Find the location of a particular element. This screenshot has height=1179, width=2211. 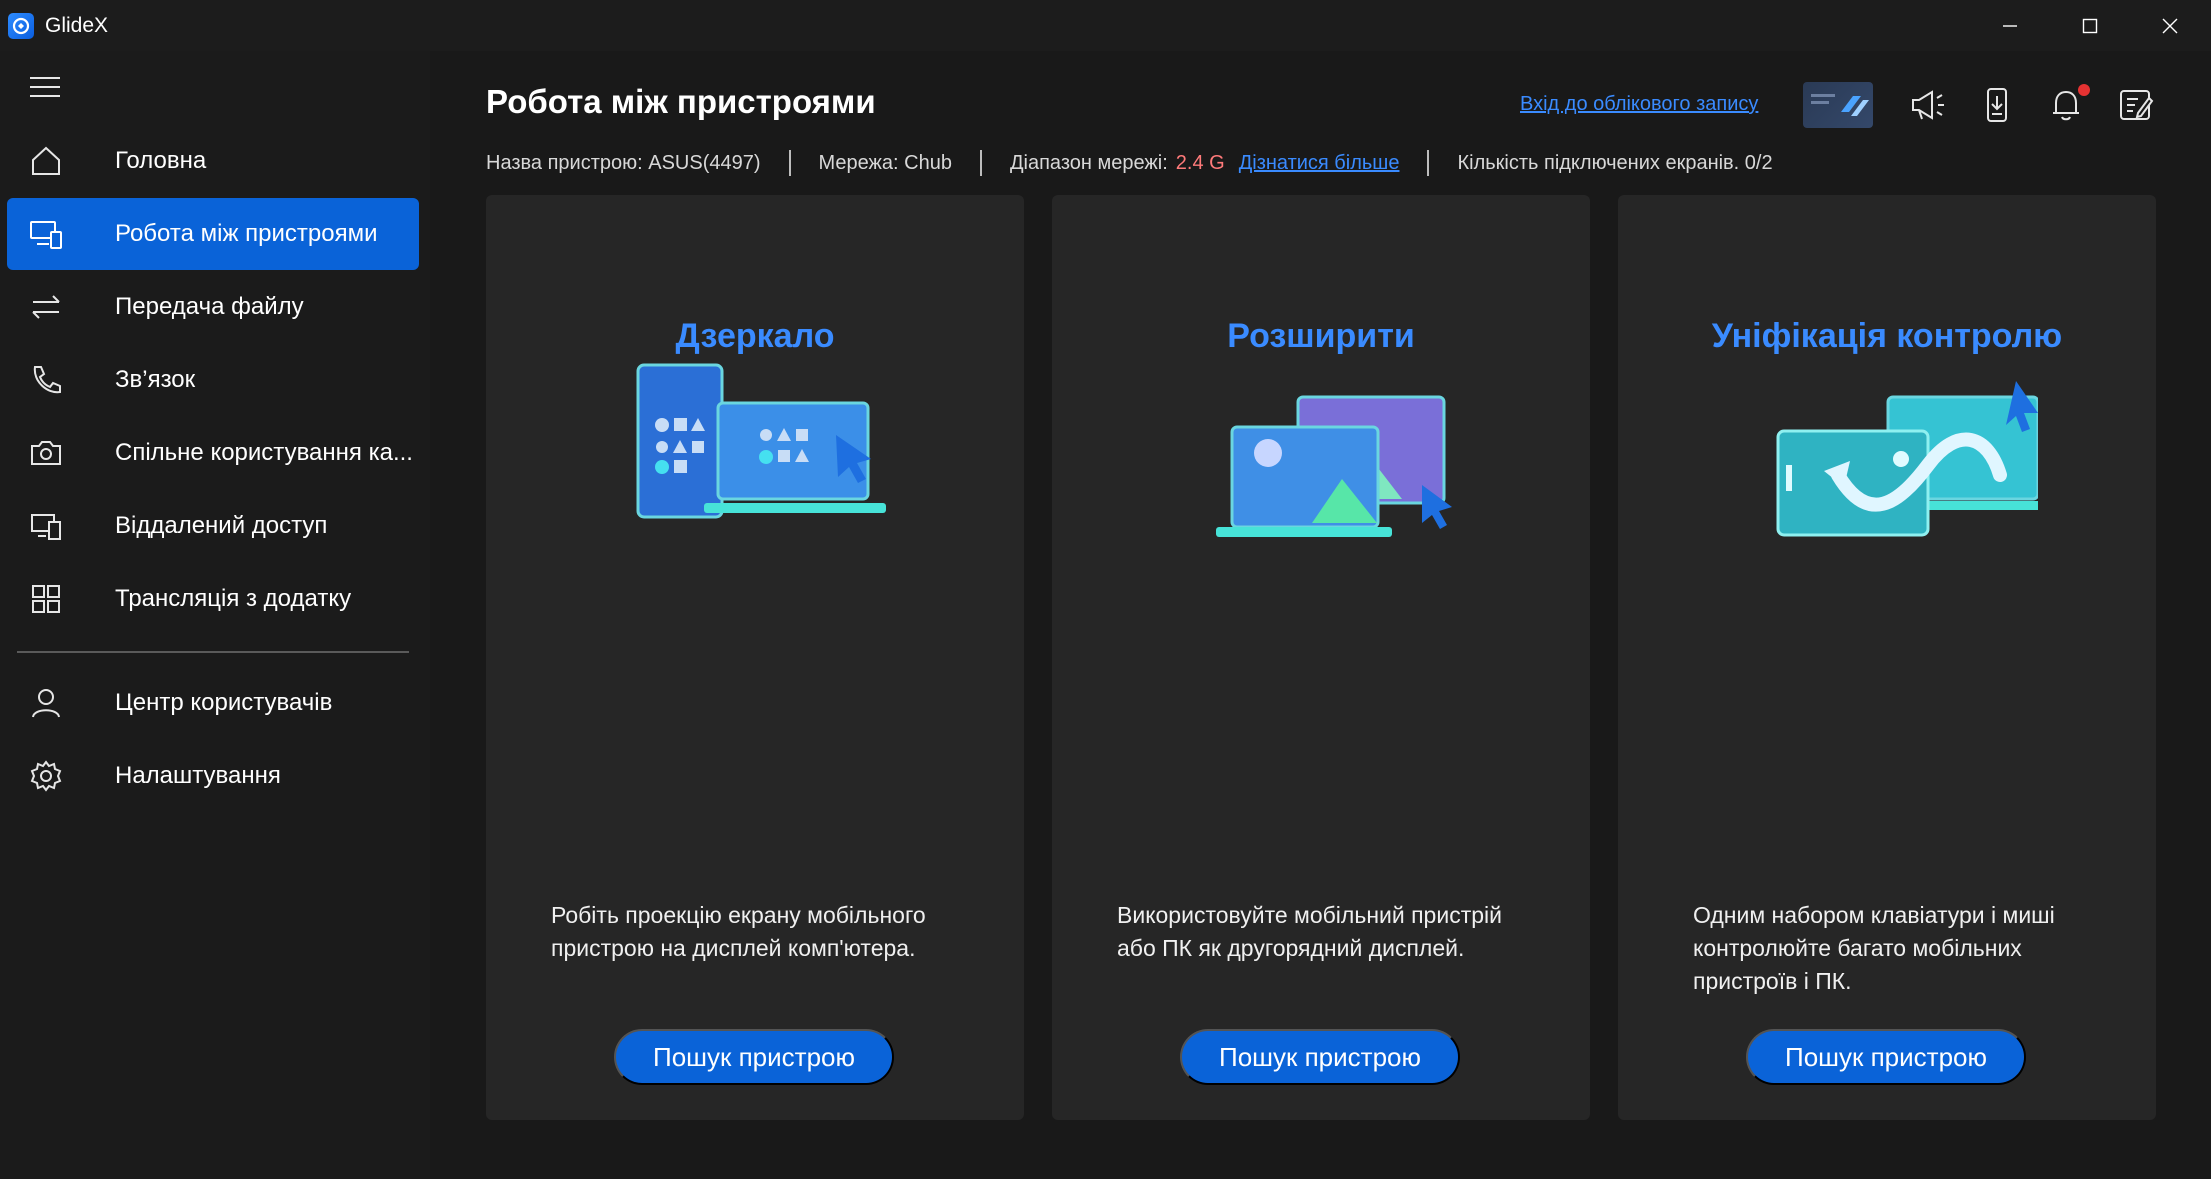

minimize-button is located at coordinates (2010, 25).